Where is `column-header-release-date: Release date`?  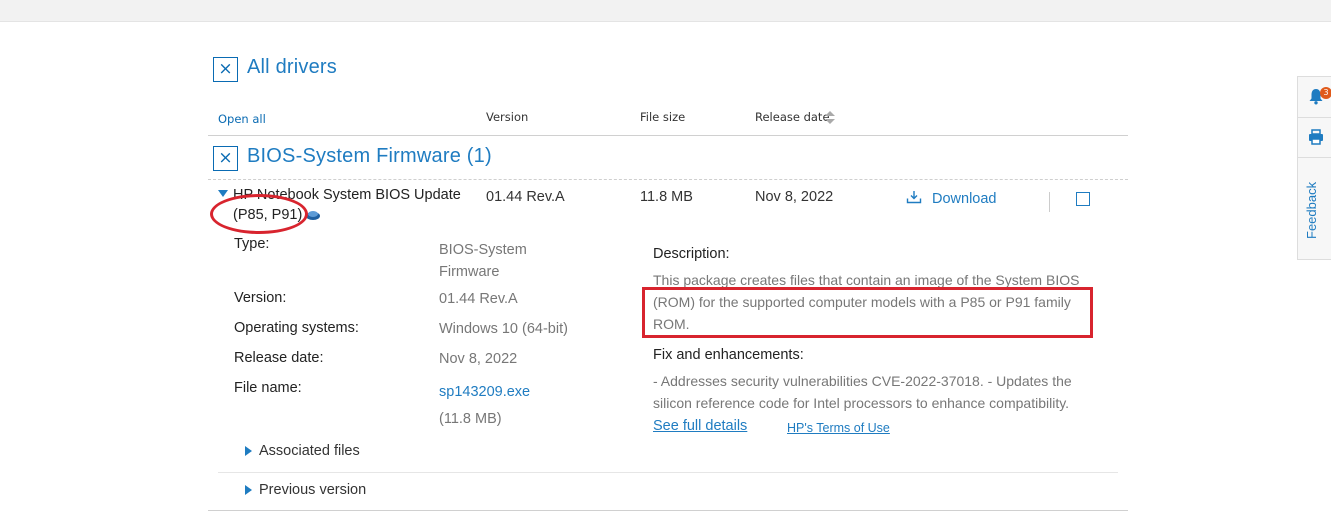 column-header-release-date: Release date is located at coordinates (792, 117).